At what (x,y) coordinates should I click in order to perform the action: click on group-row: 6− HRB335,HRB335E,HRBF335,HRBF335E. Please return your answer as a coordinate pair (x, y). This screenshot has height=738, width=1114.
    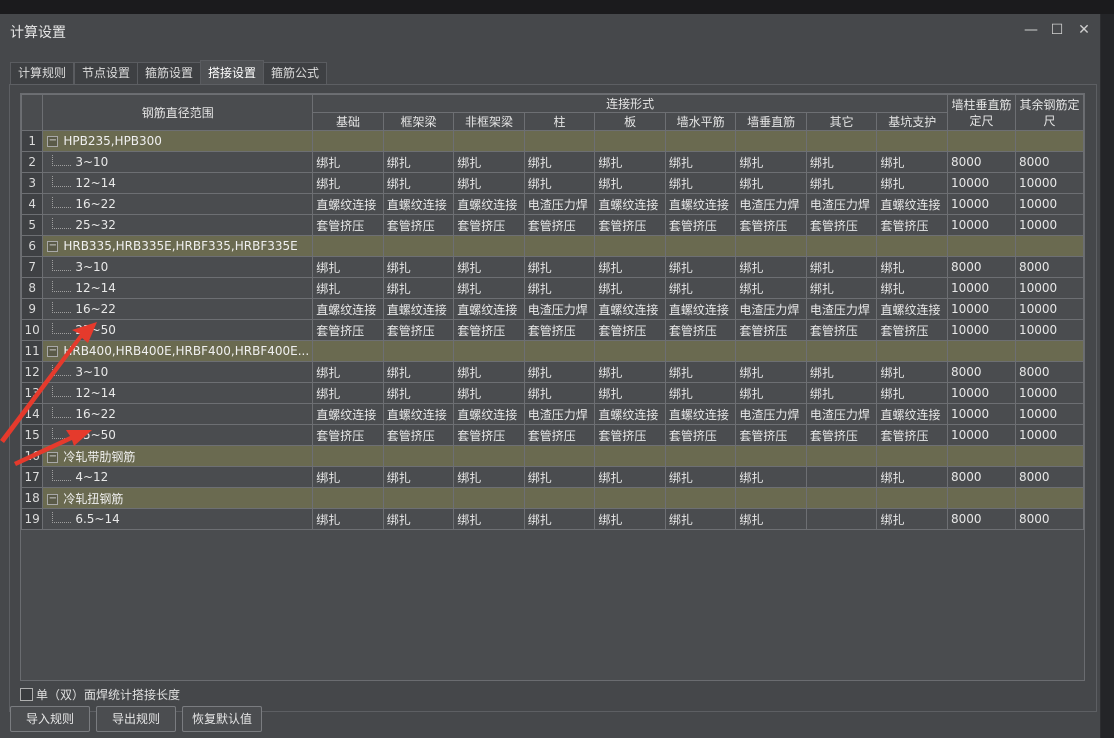
    Looking at the image, I should click on (552, 246).